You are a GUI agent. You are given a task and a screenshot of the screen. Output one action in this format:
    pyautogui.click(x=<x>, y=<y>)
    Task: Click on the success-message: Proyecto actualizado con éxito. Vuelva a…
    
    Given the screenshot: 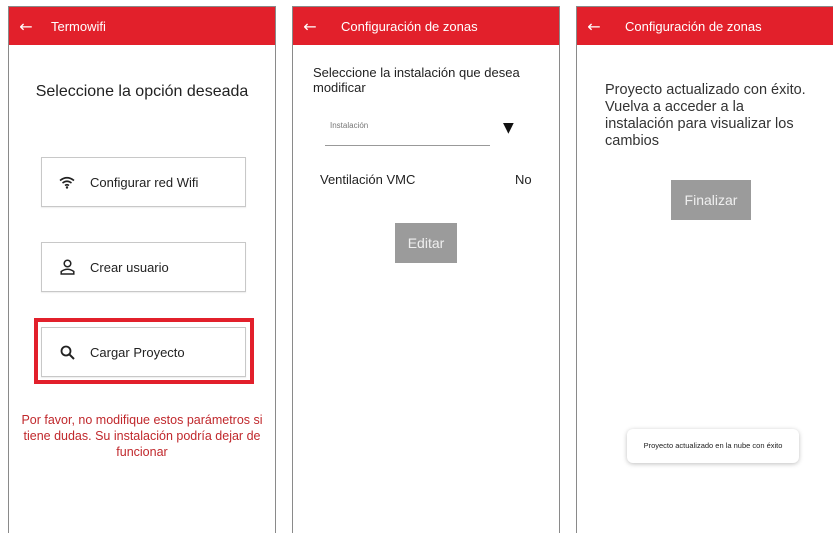 What is the action you would take?
    pyautogui.click(x=705, y=115)
    